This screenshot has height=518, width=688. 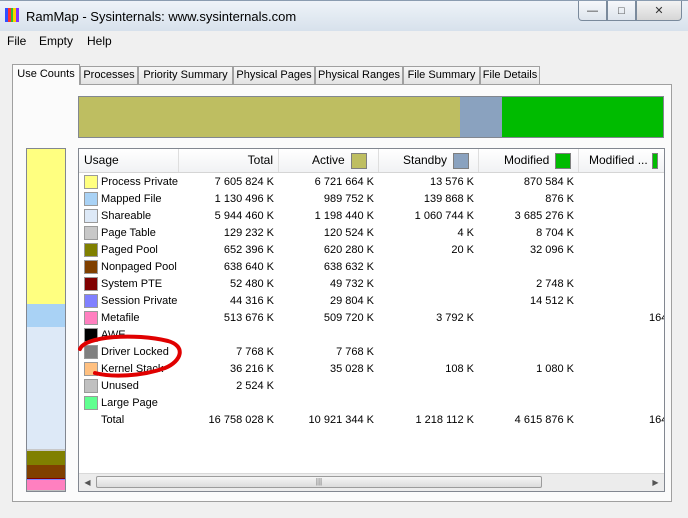 What do you see at coordinates (371, 369) in the screenshot?
I see `table-row: Kernel Stack 36 216 K 35 028 K 108 K 1 080 K` at bounding box center [371, 369].